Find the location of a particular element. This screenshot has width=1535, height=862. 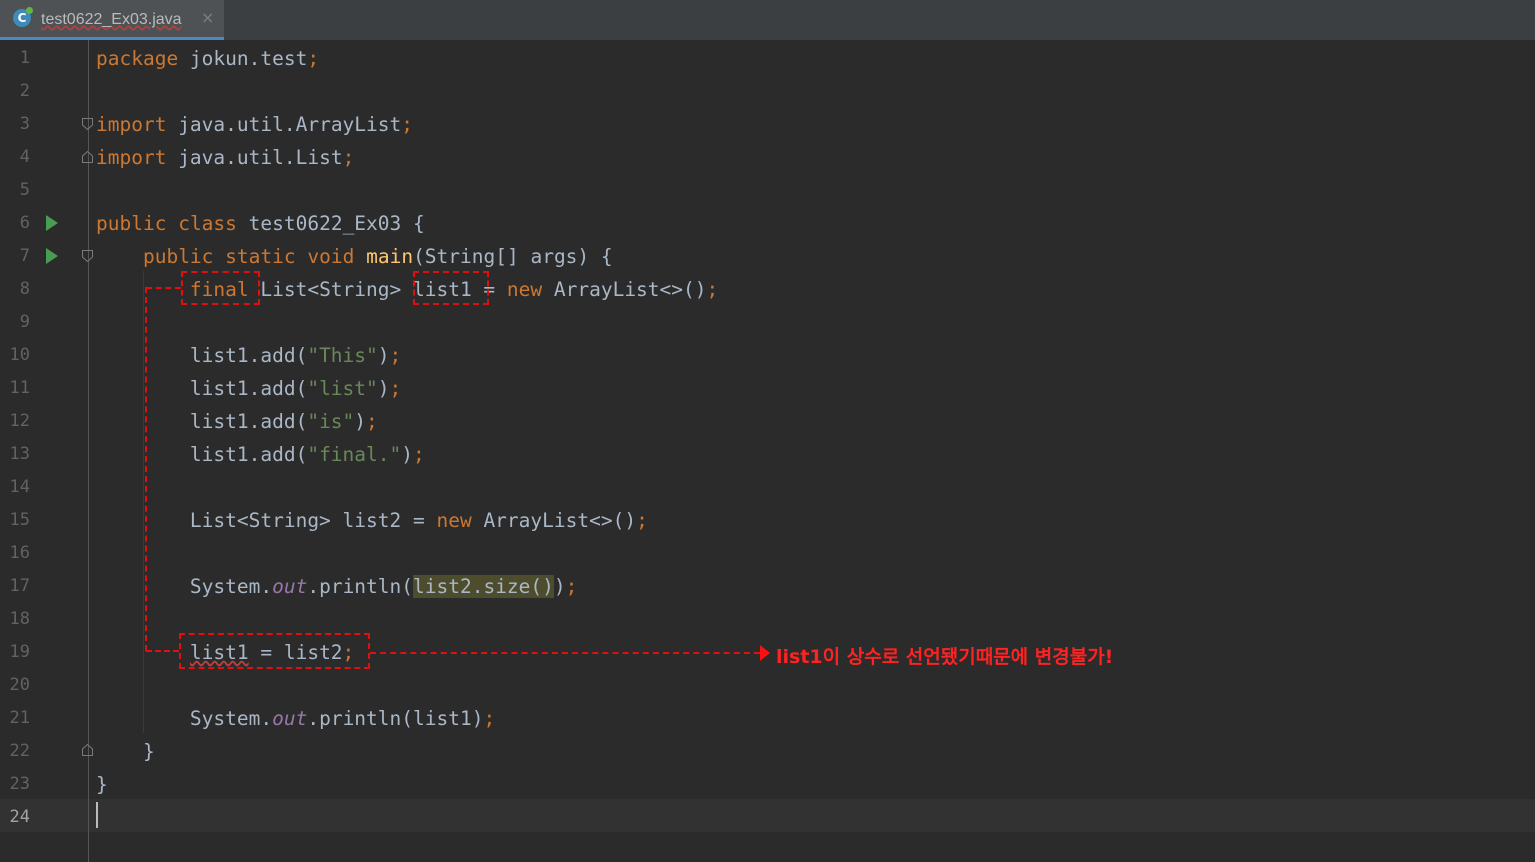

code-line-3: 3 import java.util.ArrayList; is located at coordinates (767, 124).